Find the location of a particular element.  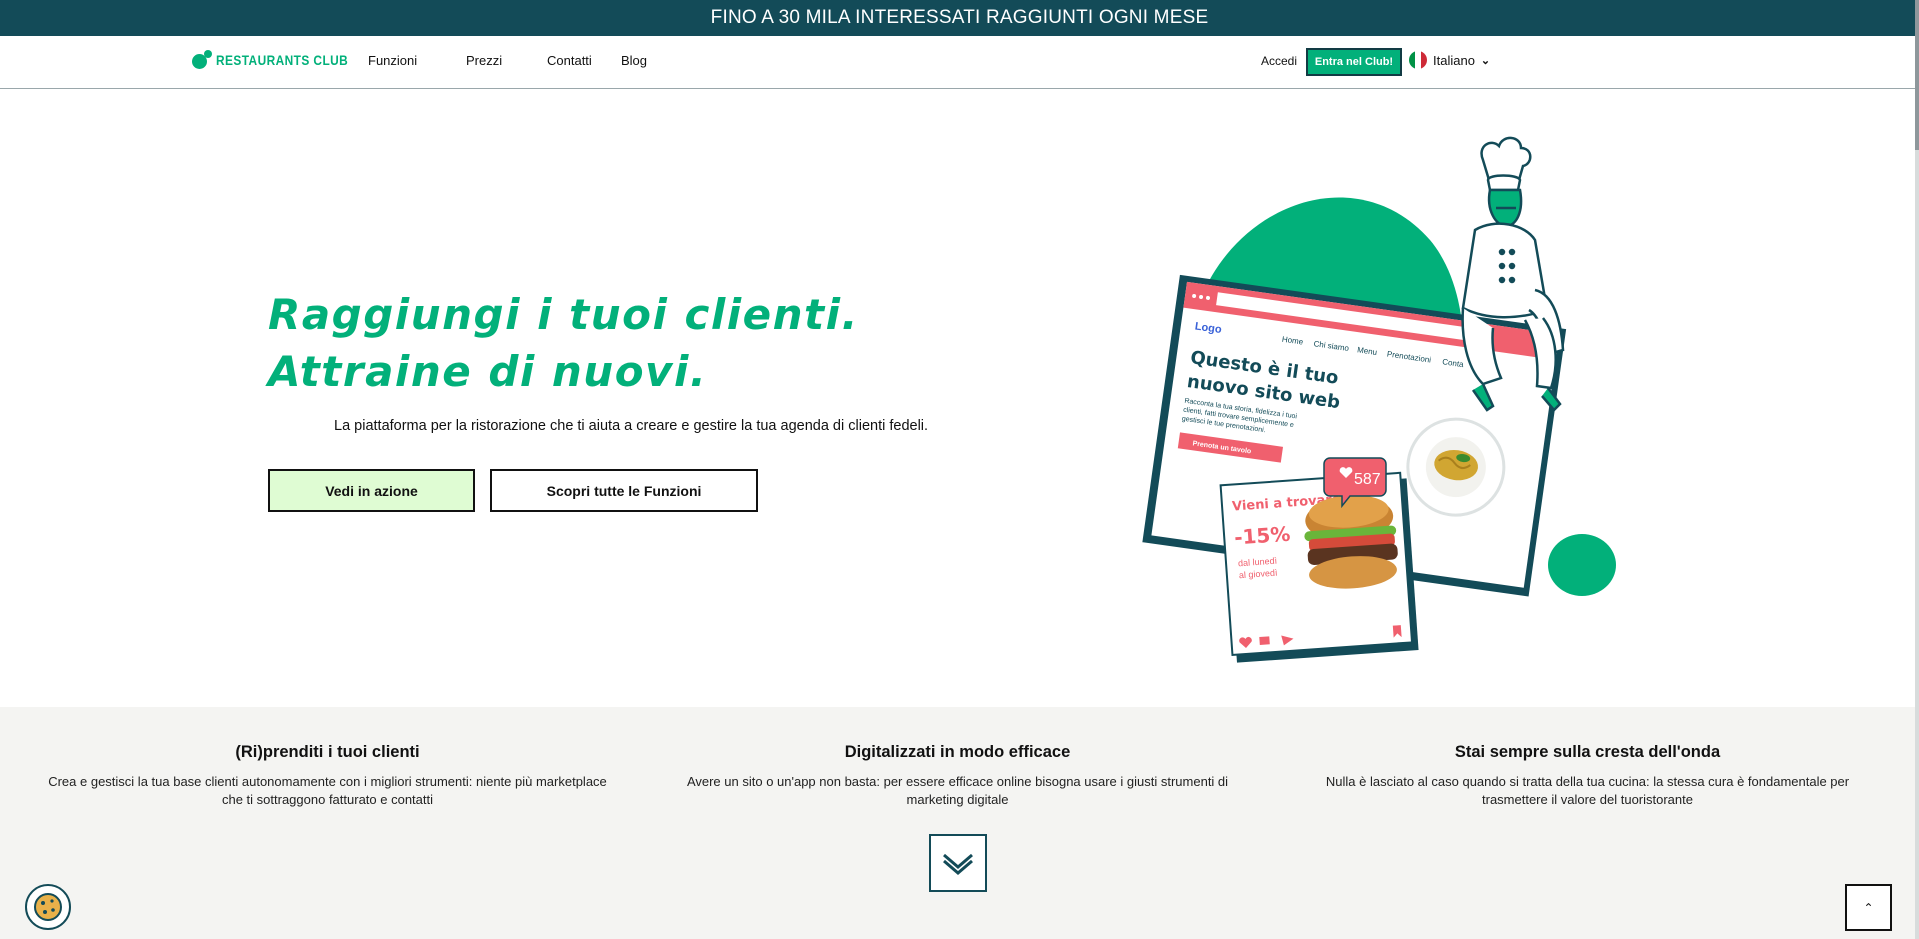

language-label: Italiano is located at coordinates (1454, 60).